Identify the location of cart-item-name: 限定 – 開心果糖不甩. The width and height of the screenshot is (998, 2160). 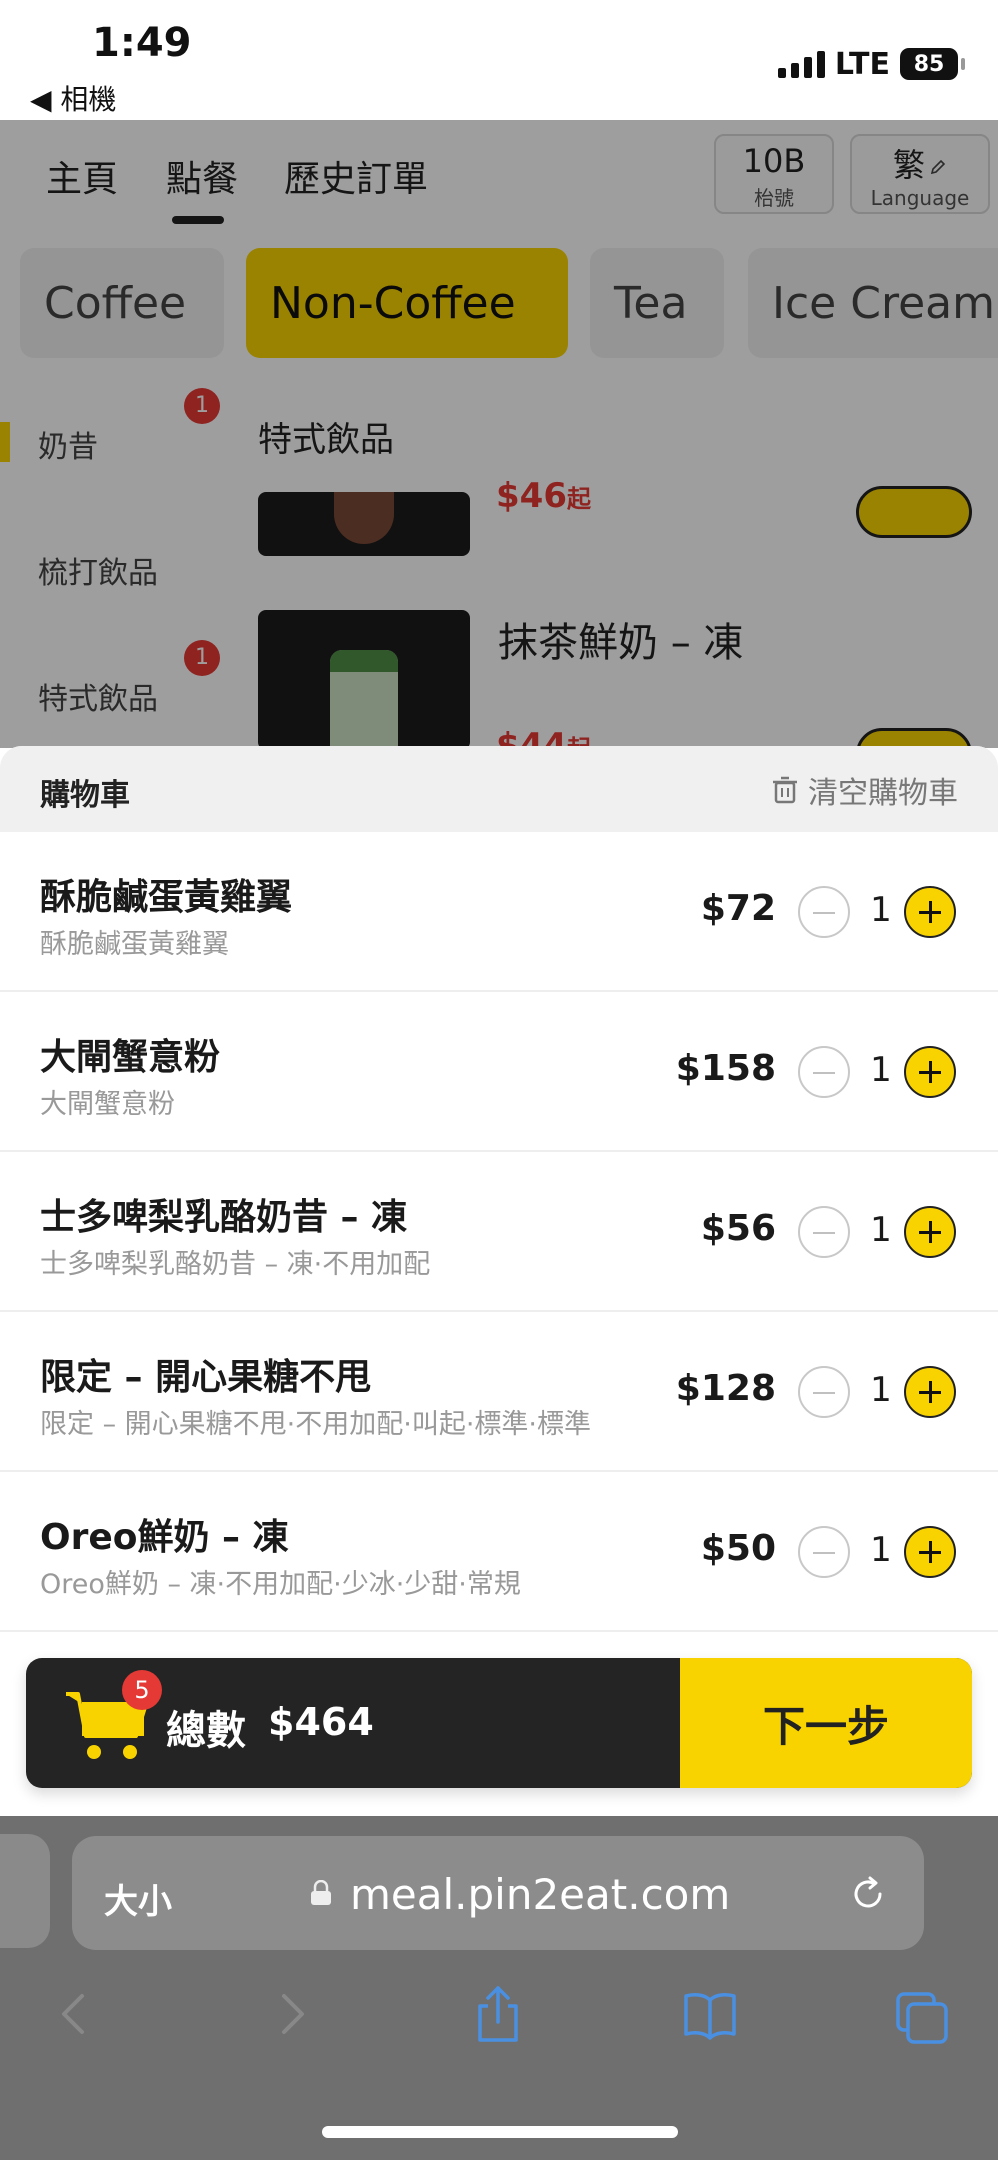
(206, 1377).